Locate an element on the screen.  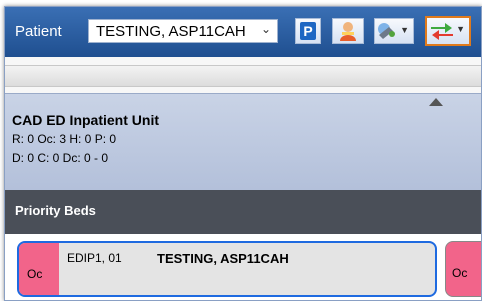
bed-patient-name: TESTING, ASP11CAH is located at coordinates (223, 258).